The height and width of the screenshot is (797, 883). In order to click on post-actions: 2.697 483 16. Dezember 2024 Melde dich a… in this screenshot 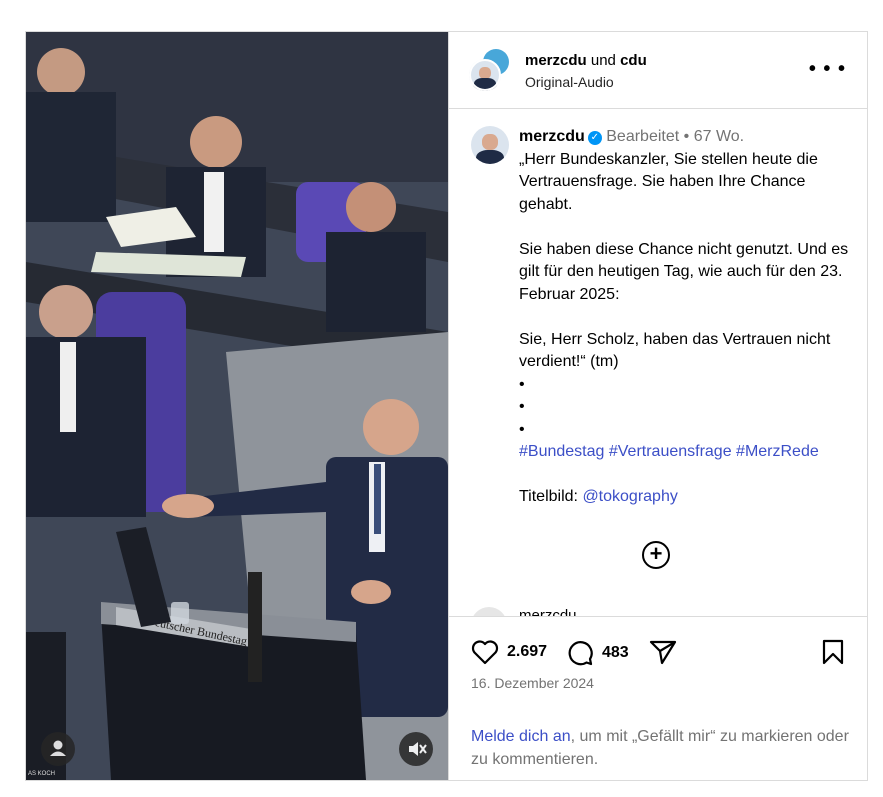, I will do `click(658, 698)`.